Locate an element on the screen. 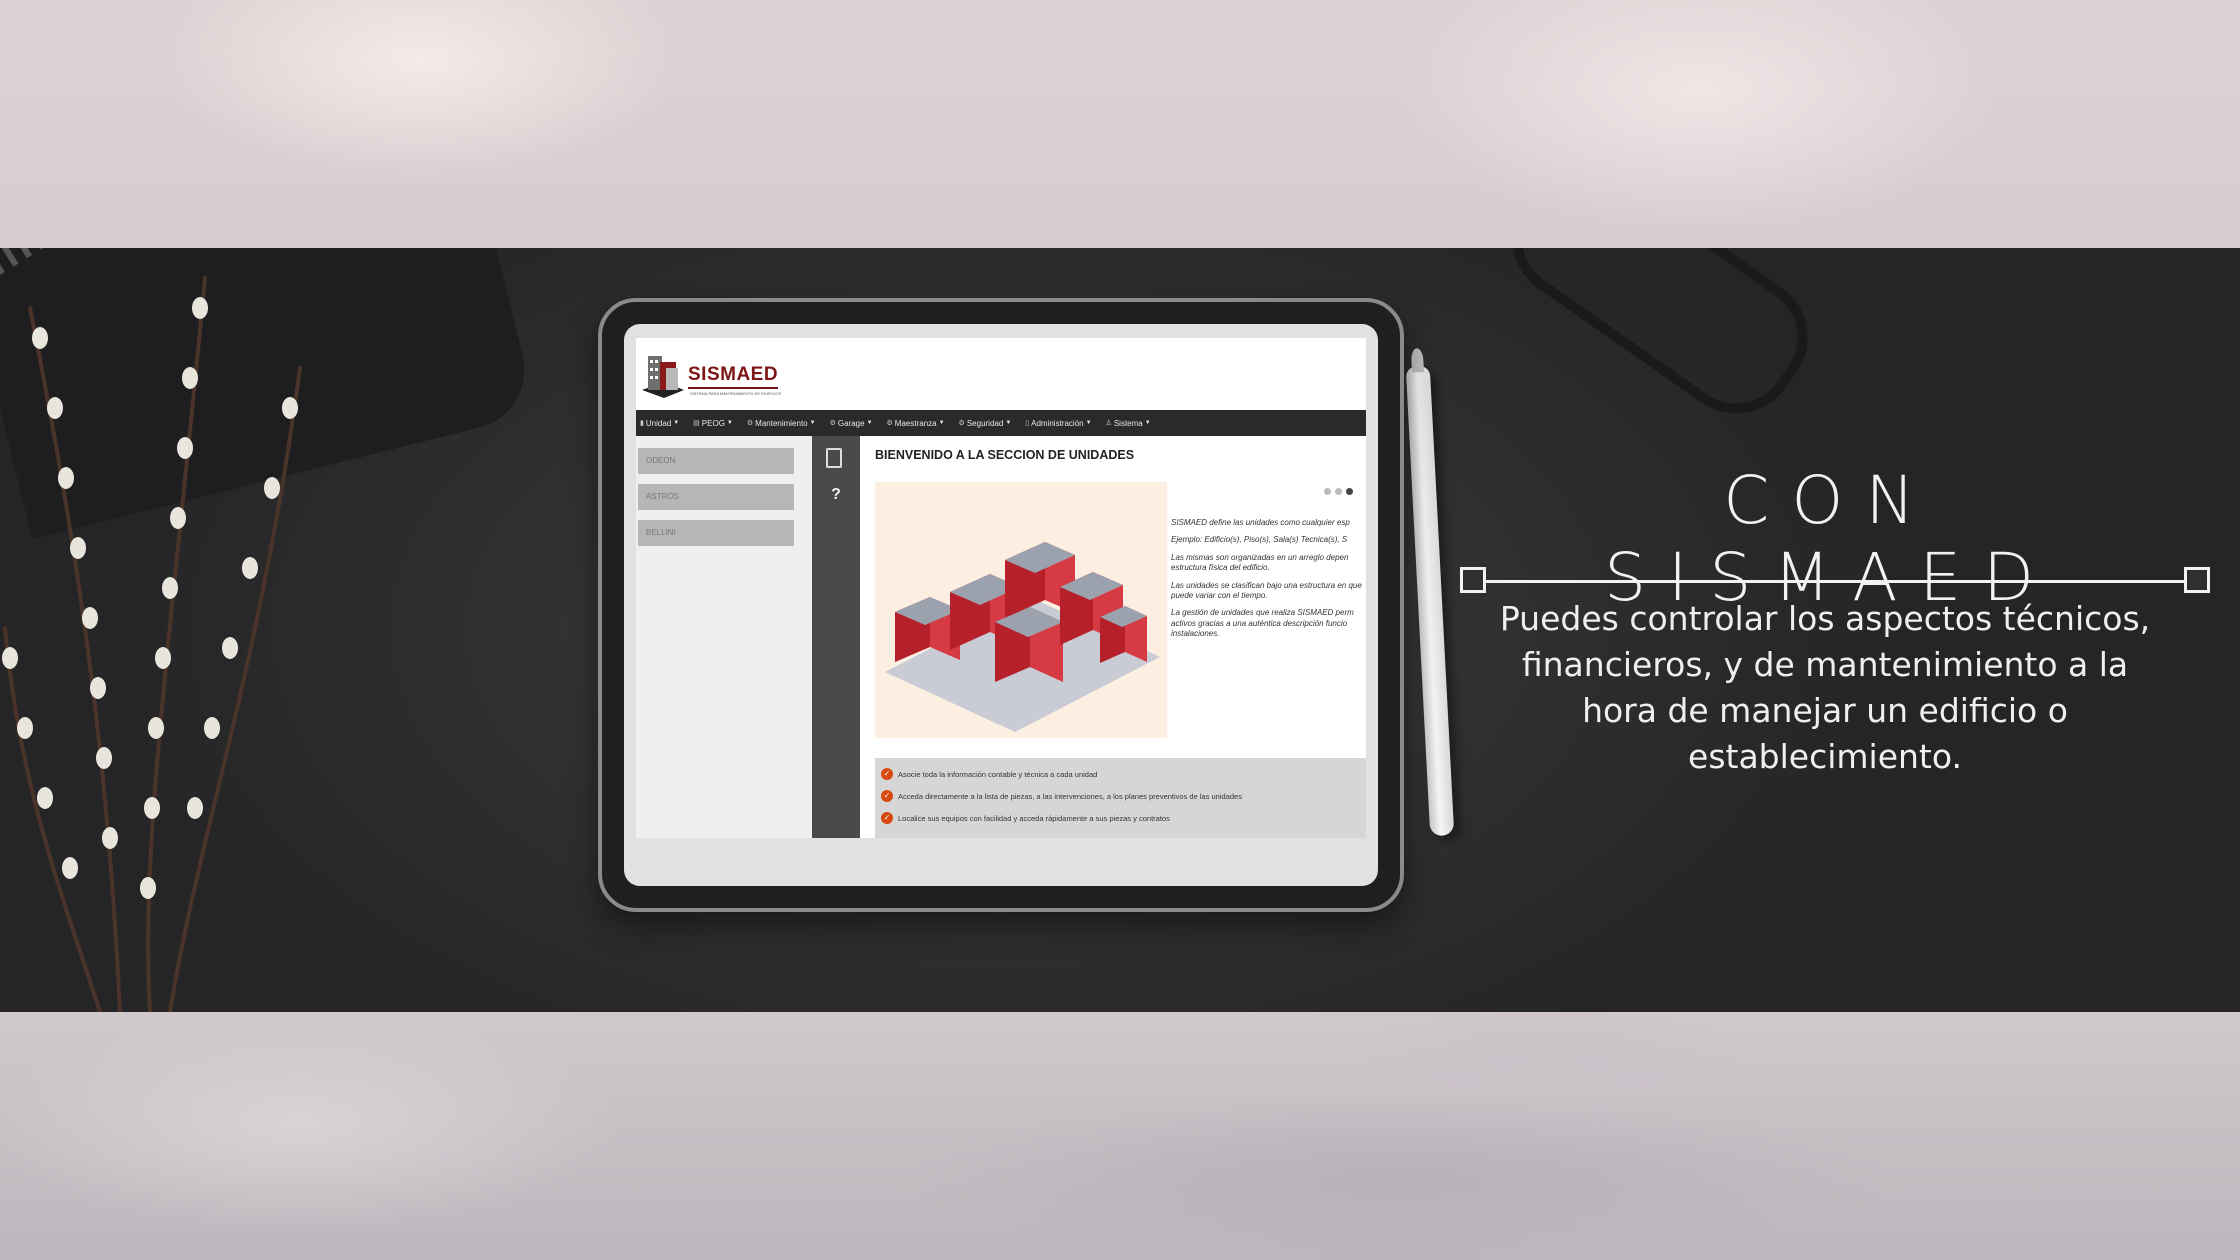 This screenshot has height=1260, width=2240. menu-mantenimiento: ⚙ Mantenimiento ▼ is located at coordinates (781, 423).